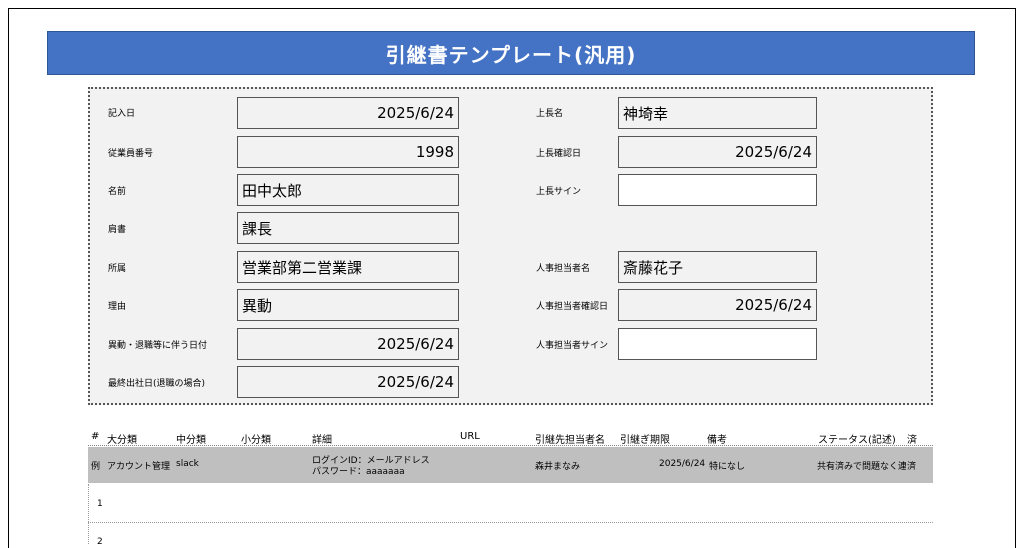 The width and height of the screenshot is (1024, 548). Describe the element at coordinates (559, 154) in the screenshot. I see `label-boss-confirm-date: 上長確認日` at that location.